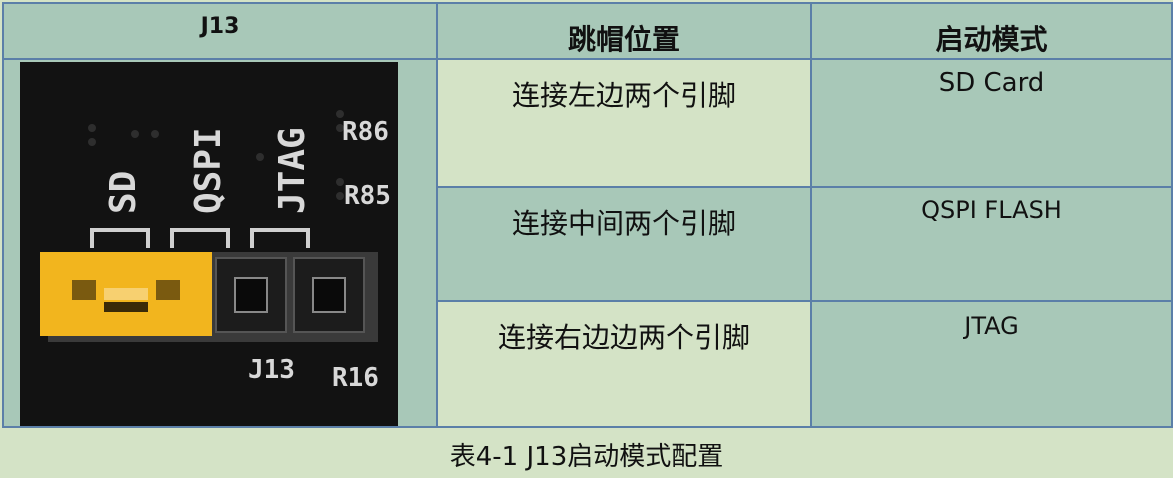  Describe the element at coordinates (623, 337) in the screenshot. I see `row-3-position-text: 连接右边边两个引脚` at that location.